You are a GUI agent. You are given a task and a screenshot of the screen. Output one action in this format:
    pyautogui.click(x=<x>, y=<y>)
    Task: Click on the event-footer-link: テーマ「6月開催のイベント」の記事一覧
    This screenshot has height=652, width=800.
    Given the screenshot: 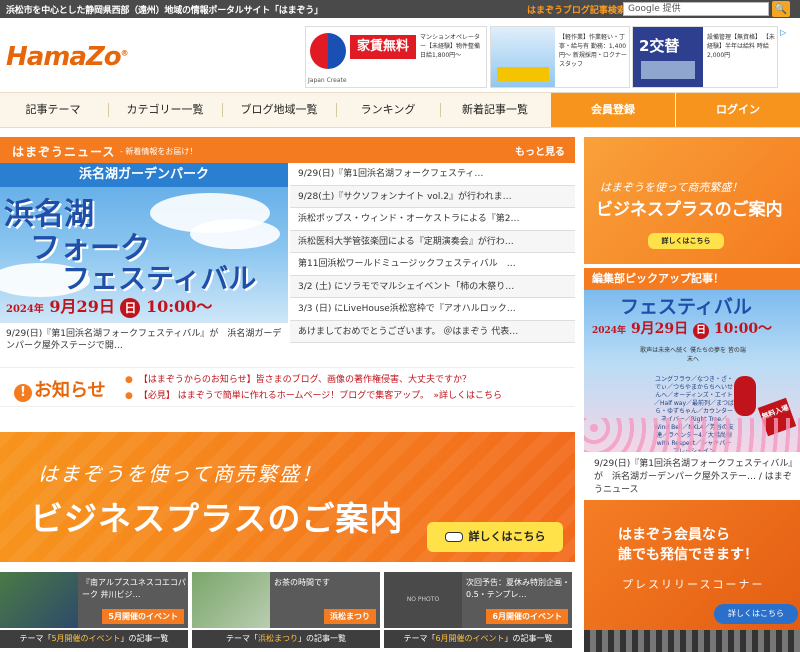 What is the action you would take?
    pyautogui.click(x=478, y=639)
    